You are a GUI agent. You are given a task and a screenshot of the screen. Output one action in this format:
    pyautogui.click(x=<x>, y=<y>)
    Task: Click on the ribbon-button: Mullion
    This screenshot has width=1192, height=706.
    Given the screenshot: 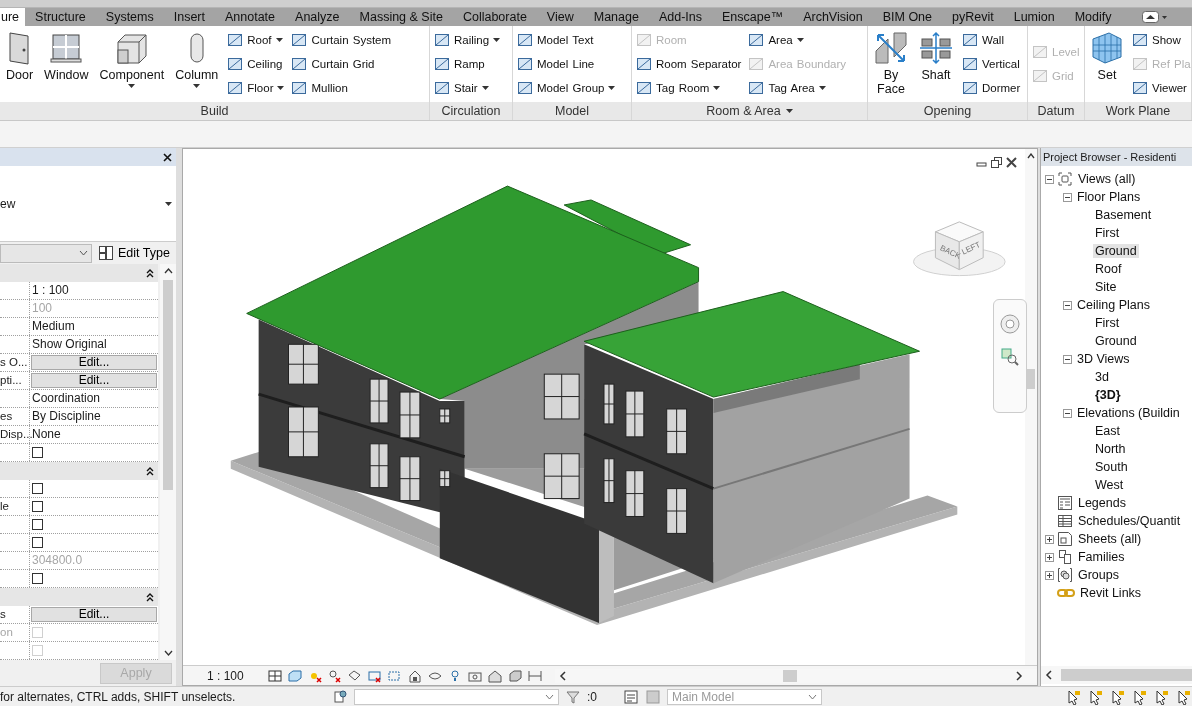 What is the action you would take?
    pyautogui.click(x=341, y=88)
    